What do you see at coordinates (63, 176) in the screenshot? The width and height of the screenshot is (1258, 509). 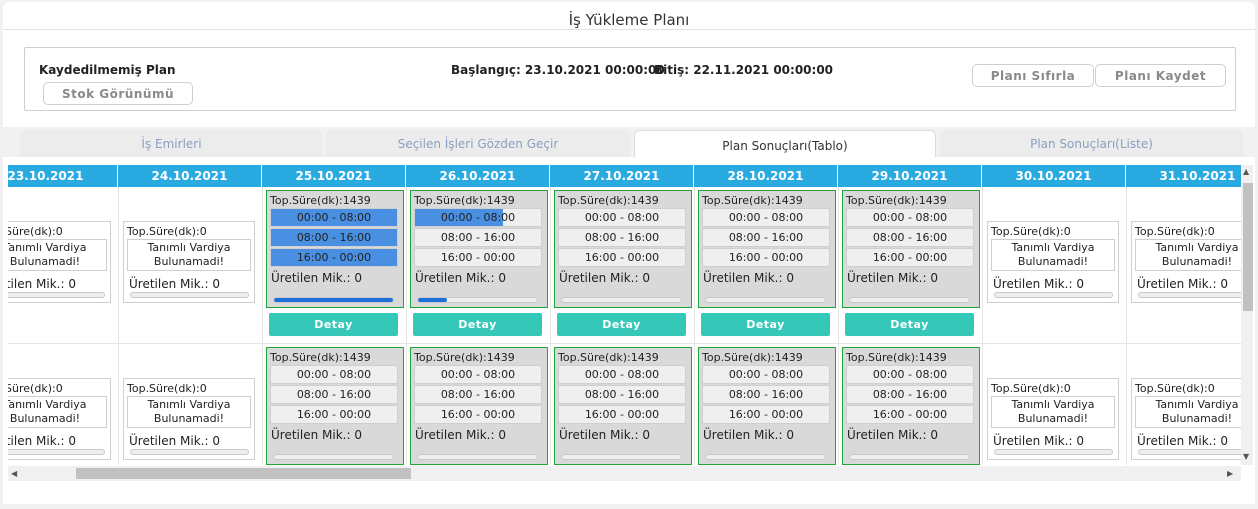 I see `date-header-cell: 23.10.2021` at bounding box center [63, 176].